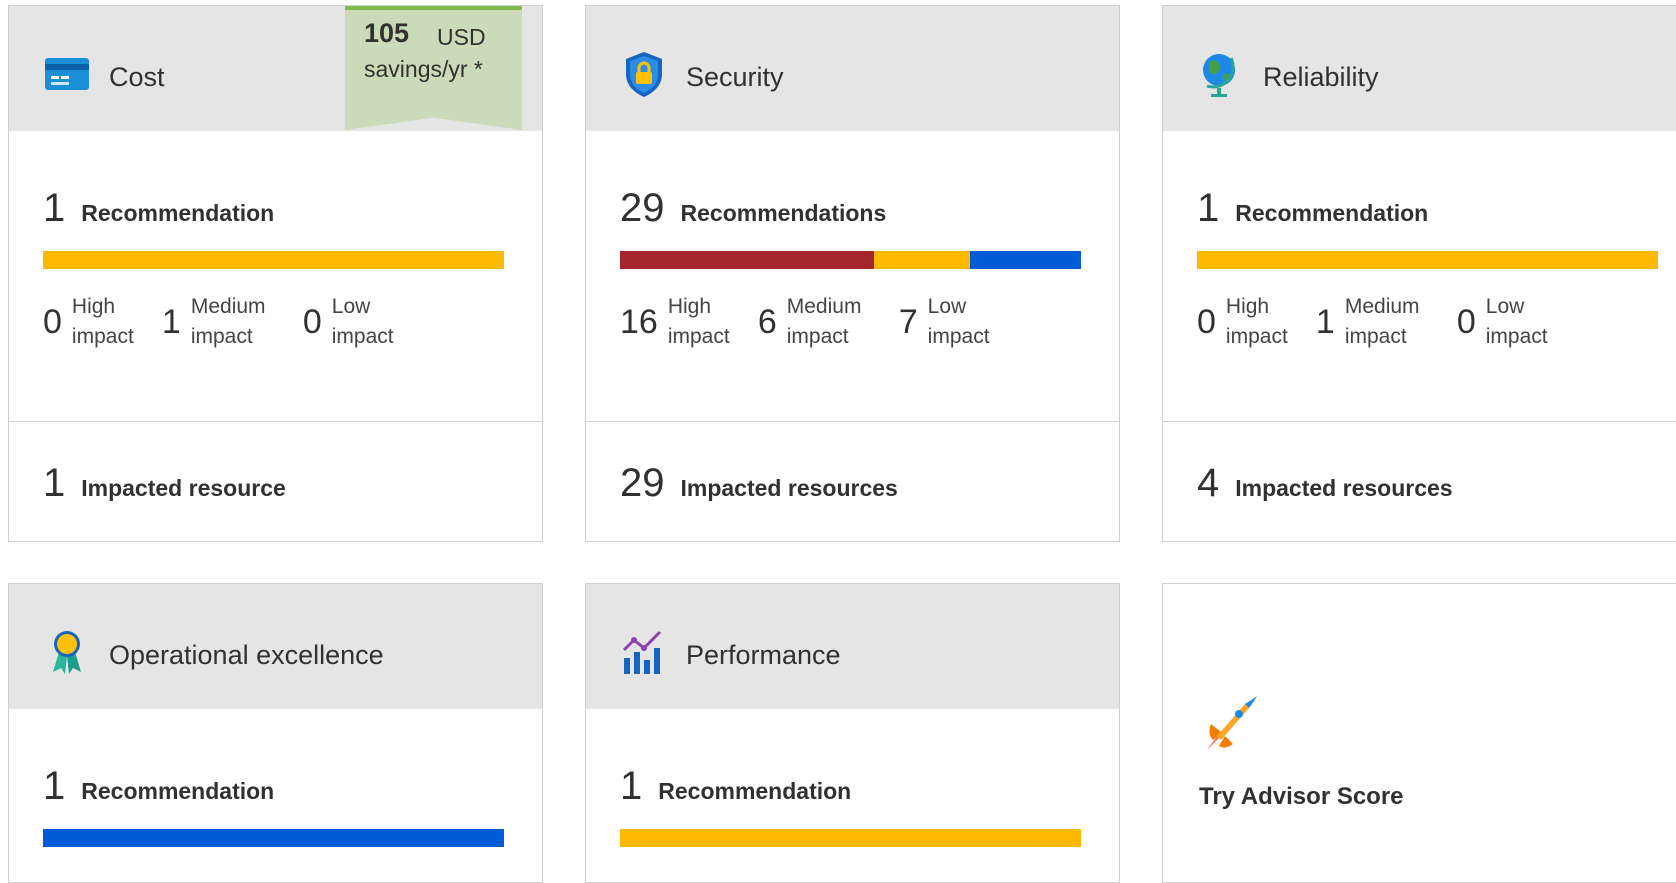  Describe the element at coordinates (852, 646) in the screenshot. I see `performance-card-header: Performance` at that location.